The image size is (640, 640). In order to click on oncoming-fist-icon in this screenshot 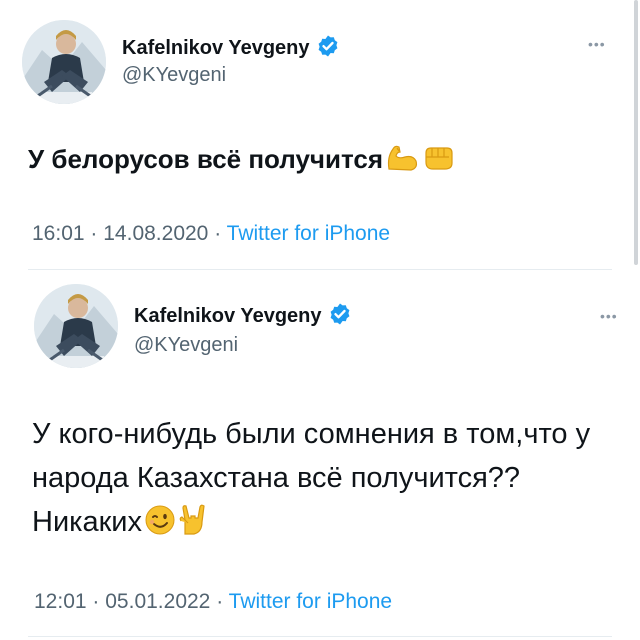, I will do `click(438, 161)`.